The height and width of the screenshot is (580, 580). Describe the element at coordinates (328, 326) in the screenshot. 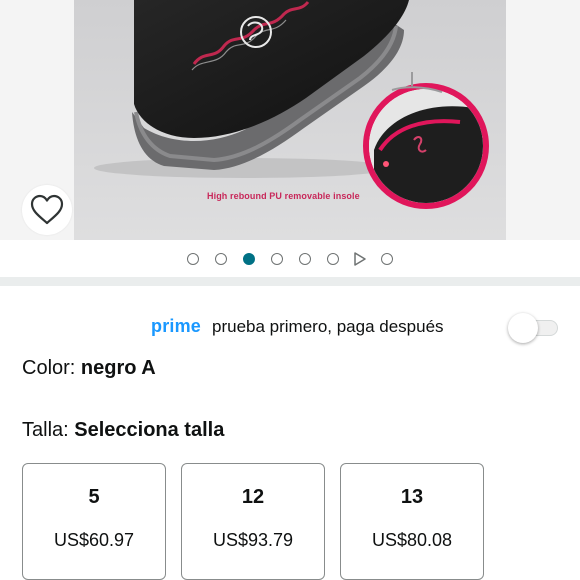

I see `prime-try-text: prueba primero, paga después` at that location.